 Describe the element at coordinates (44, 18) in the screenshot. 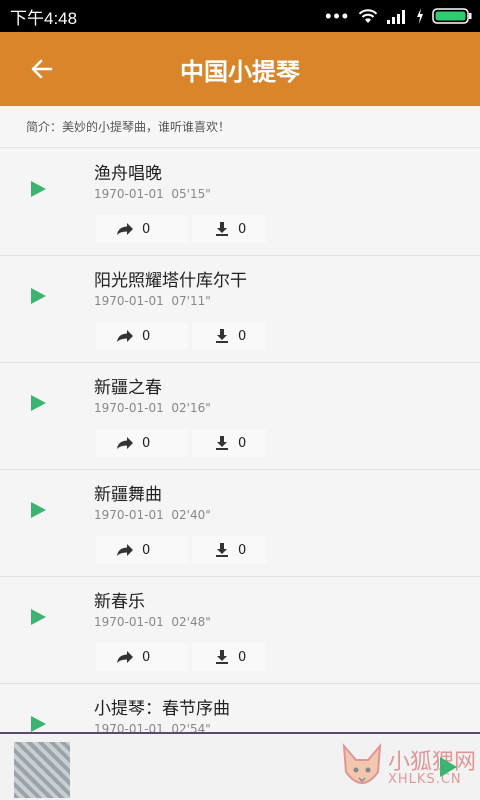

I see `status-time: 下午4:48` at that location.